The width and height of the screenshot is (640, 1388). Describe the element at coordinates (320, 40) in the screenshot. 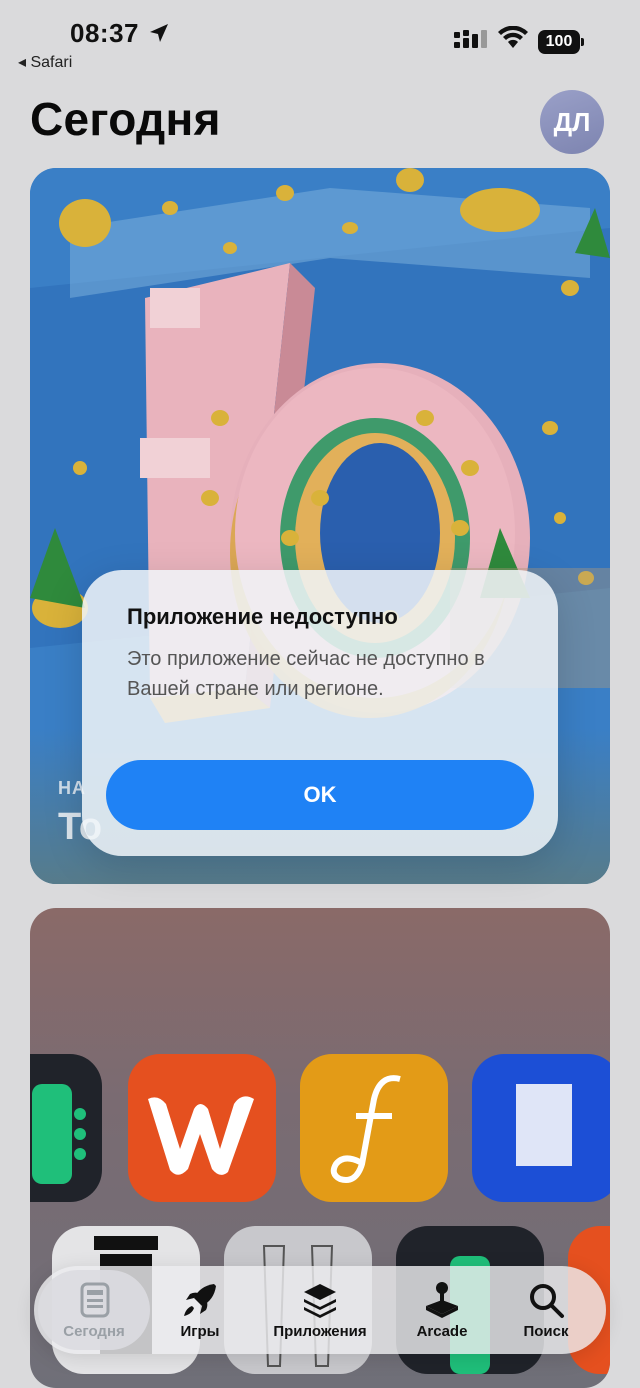

I see `status-bar: 08:37 ◂ Safari 100` at that location.